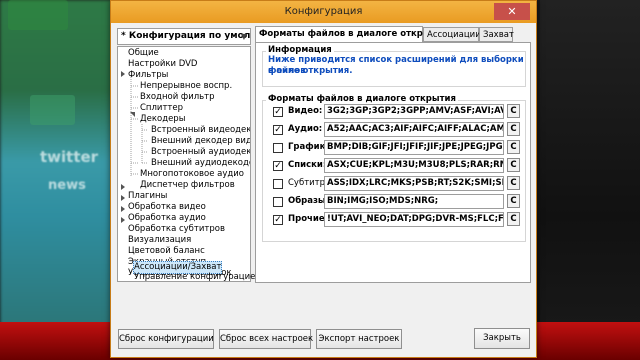 This screenshot has height=360, width=640. I want to click on audio-checkbox: ✓, so click(278, 130).